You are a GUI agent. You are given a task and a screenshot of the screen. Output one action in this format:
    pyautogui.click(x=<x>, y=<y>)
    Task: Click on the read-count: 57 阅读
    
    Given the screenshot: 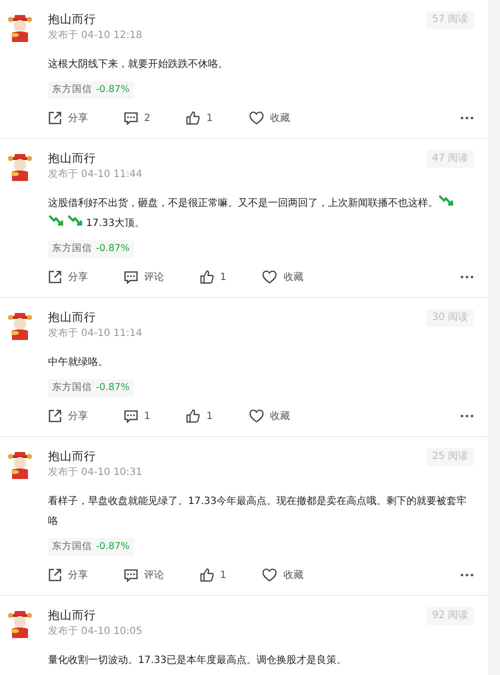 What is the action you would take?
    pyautogui.click(x=450, y=20)
    